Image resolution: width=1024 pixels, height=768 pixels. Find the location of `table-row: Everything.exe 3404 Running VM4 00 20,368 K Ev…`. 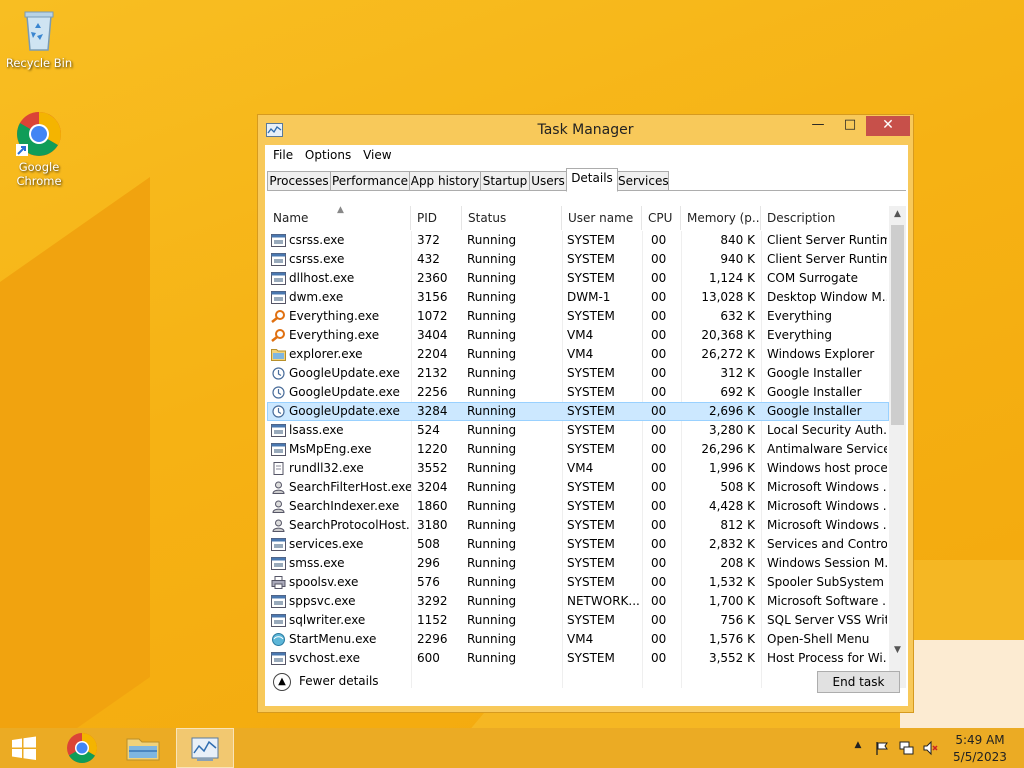

table-row: Everything.exe 3404 Running VM4 00 20,368 K Ev… is located at coordinates (578, 335).